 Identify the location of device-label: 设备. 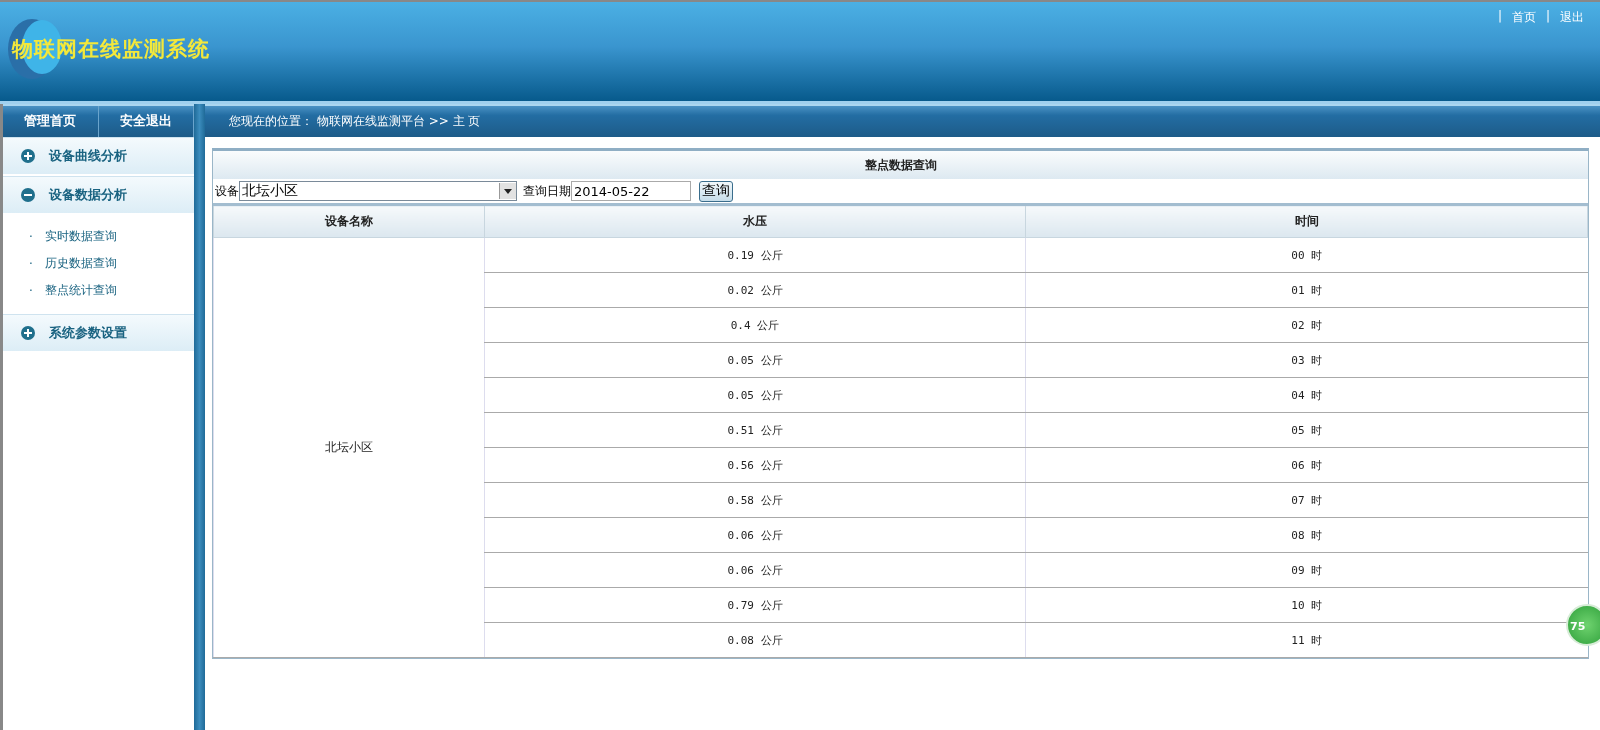
(227, 191).